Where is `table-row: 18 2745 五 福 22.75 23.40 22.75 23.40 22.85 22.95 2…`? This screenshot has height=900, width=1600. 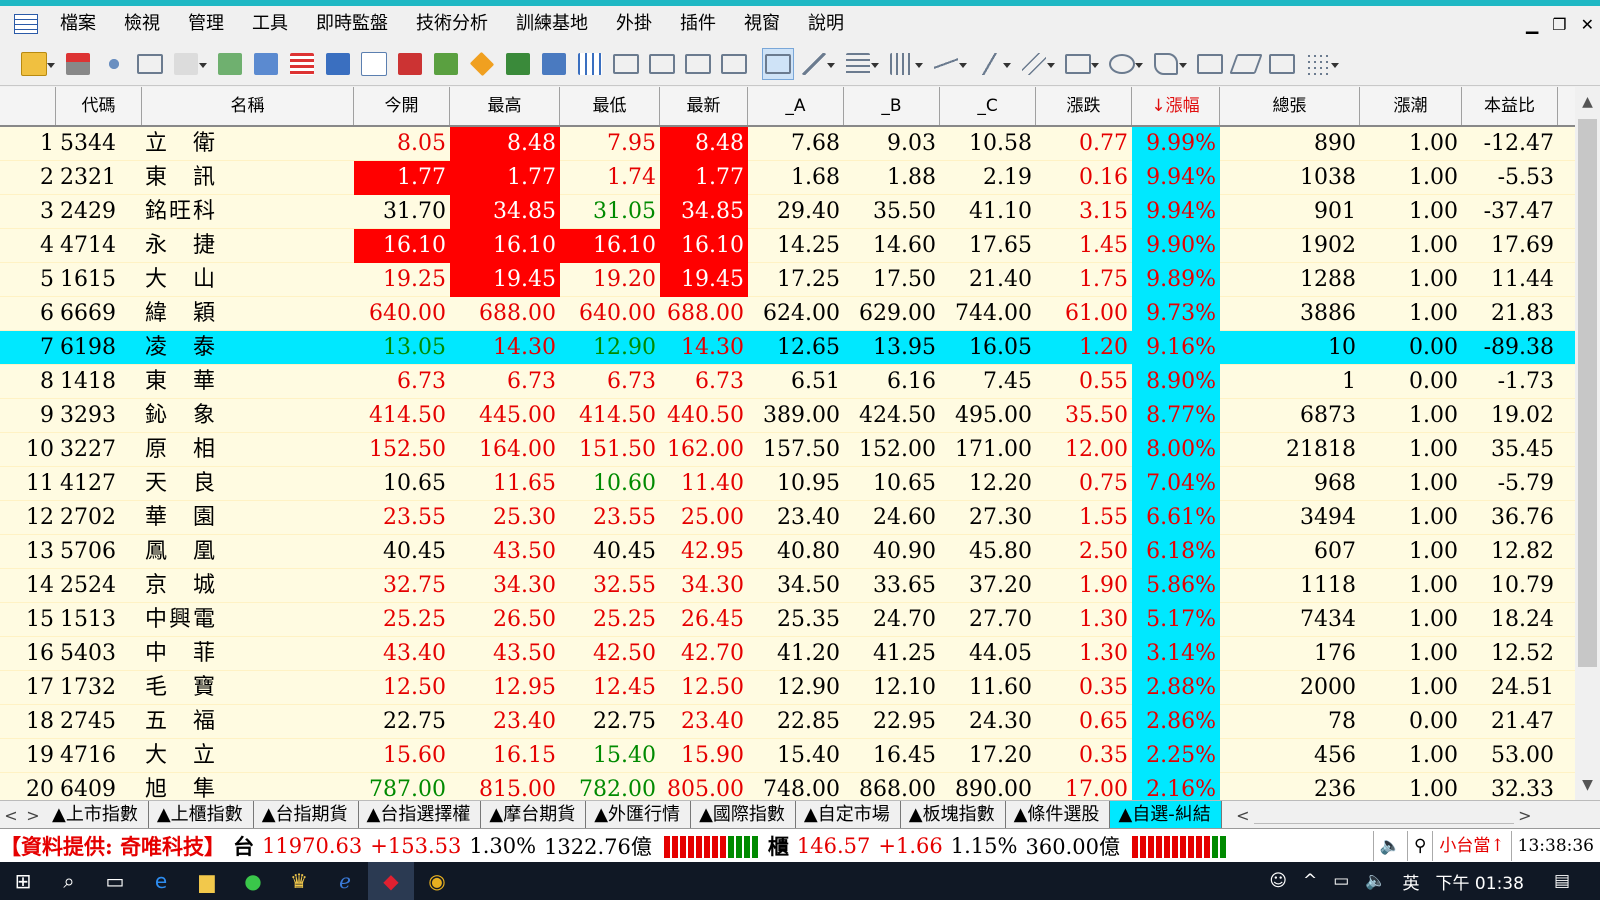
table-row: 18 2745 五 福 22.75 23.40 22.75 23.40 22.85 22.95 2… is located at coordinates (787, 722).